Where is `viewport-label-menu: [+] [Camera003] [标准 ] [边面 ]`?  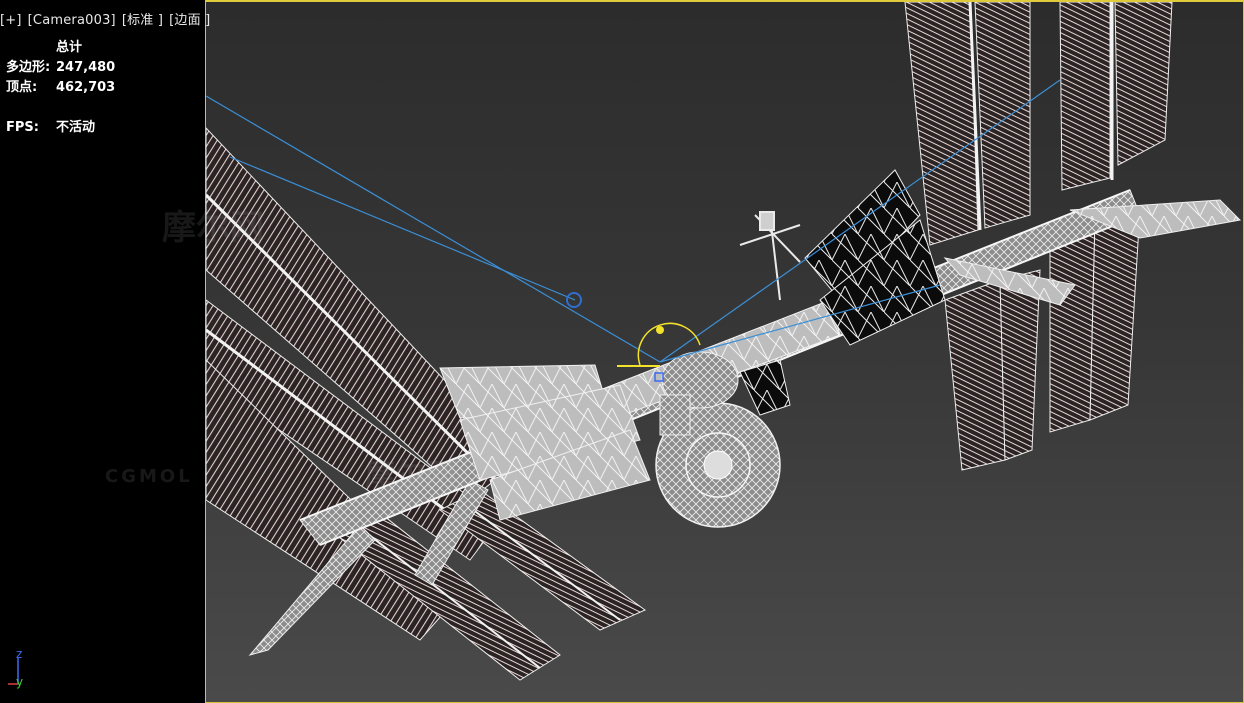 viewport-label-menu: [+] [Camera003] [标准 ] [边面 ] is located at coordinates (108, 18).